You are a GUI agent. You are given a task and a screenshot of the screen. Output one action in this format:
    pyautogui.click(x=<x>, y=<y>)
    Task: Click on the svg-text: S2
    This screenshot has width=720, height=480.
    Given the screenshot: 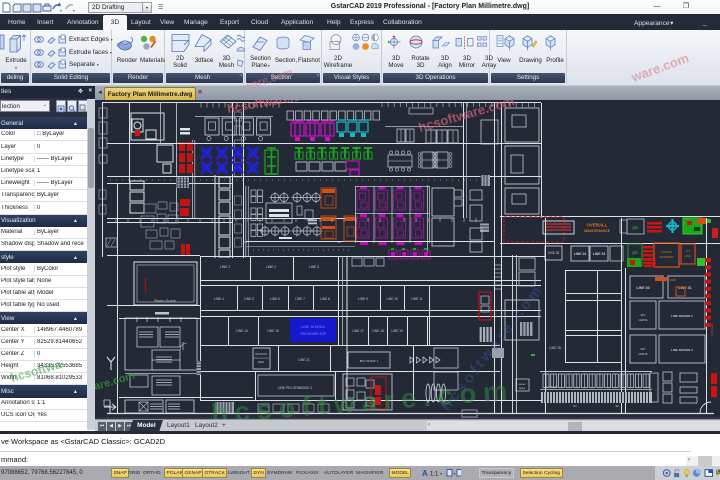 What is the action you would take?
    pyautogui.click(x=617, y=406)
    